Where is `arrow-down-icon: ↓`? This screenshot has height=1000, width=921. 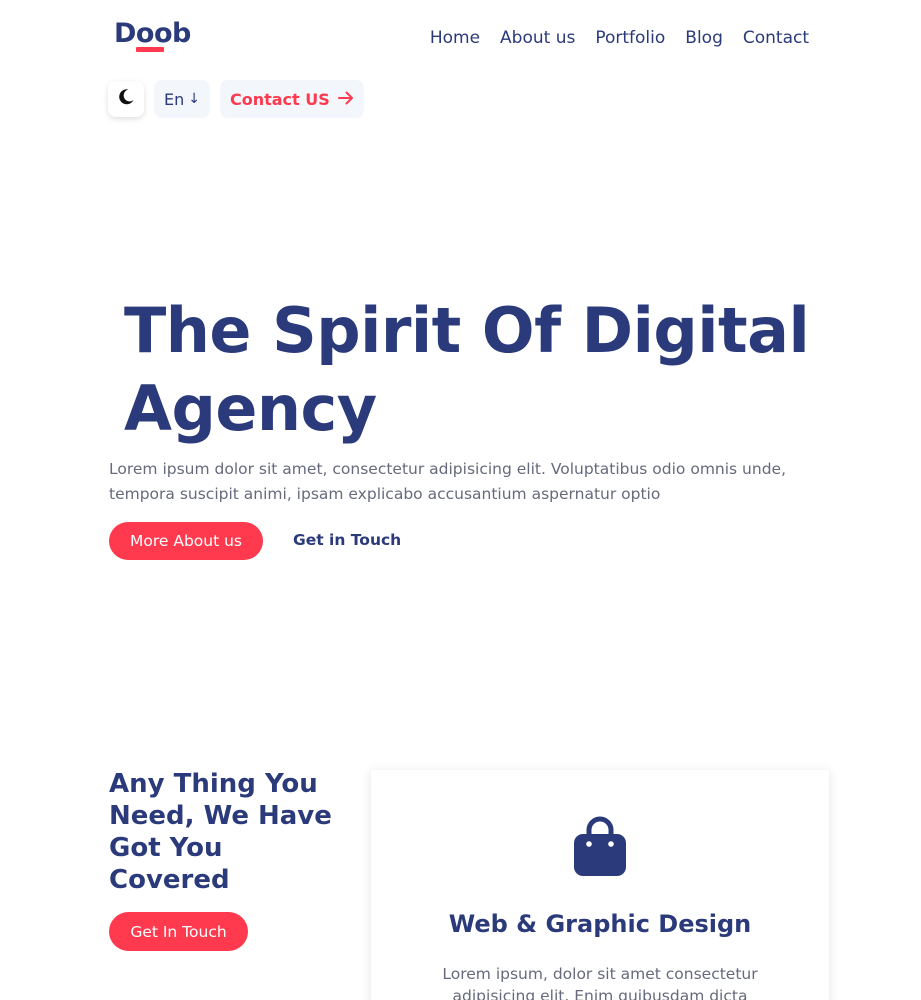
arrow-down-icon: ↓ is located at coordinates (194, 99).